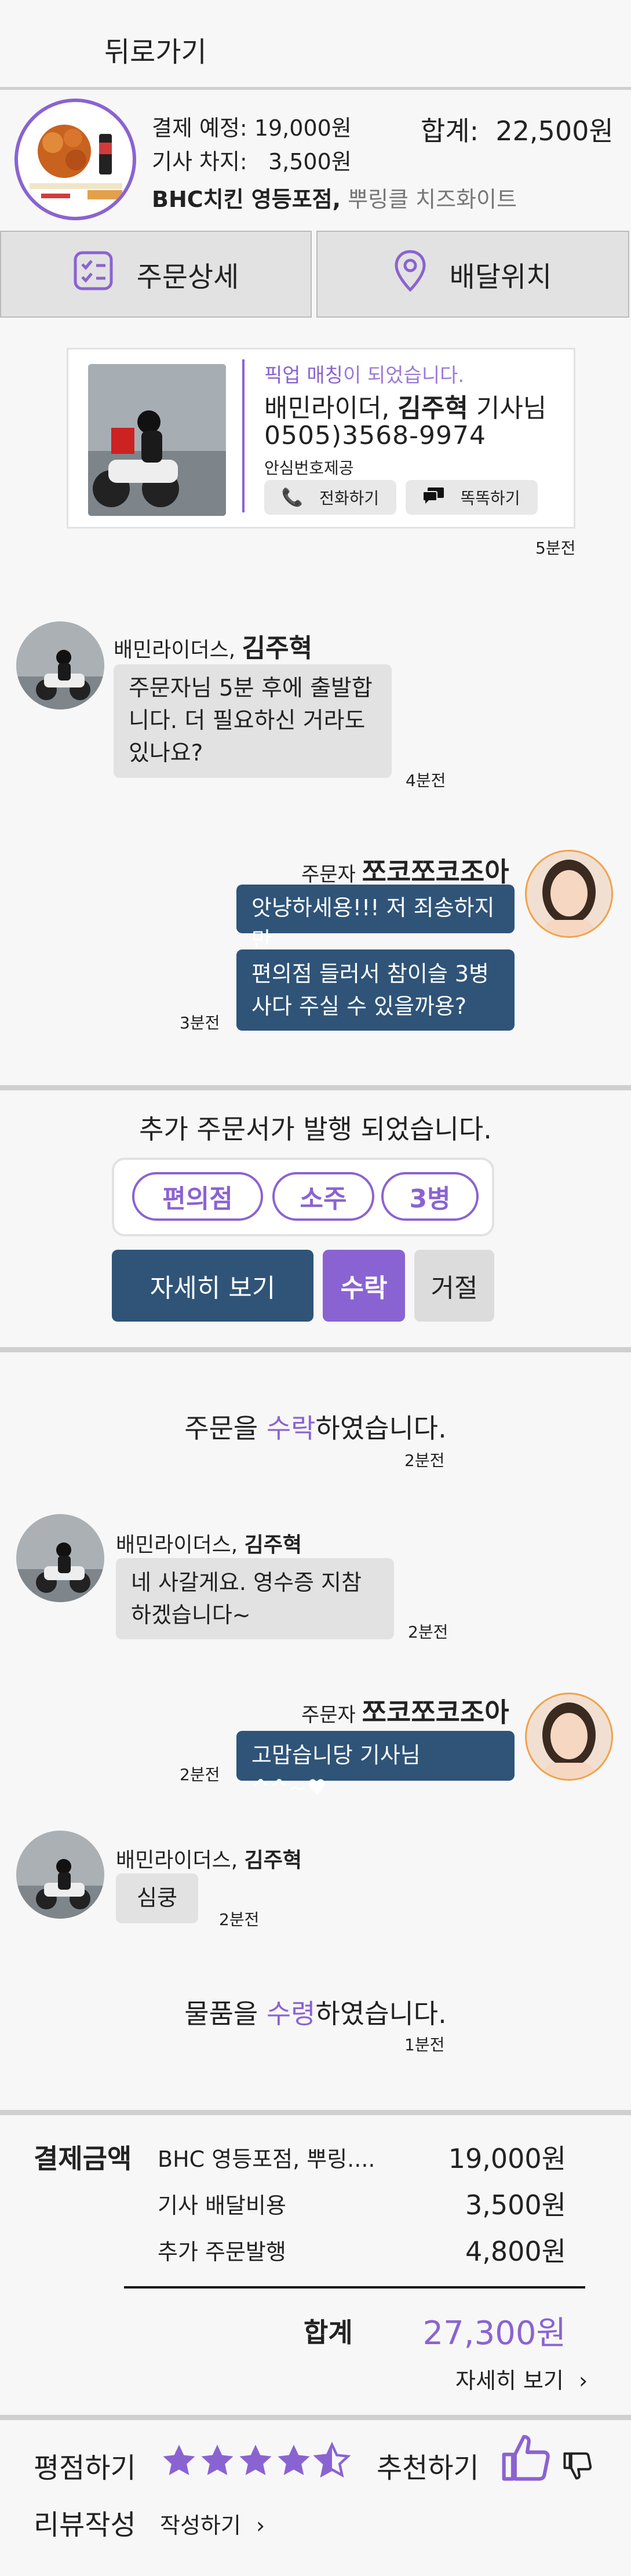 This screenshot has width=631, height=2576. What do you see at coordinates (515, 2251) in the screenshot?
I see `payment-row-value: 4,800원` at bounding box center [515, 2251].